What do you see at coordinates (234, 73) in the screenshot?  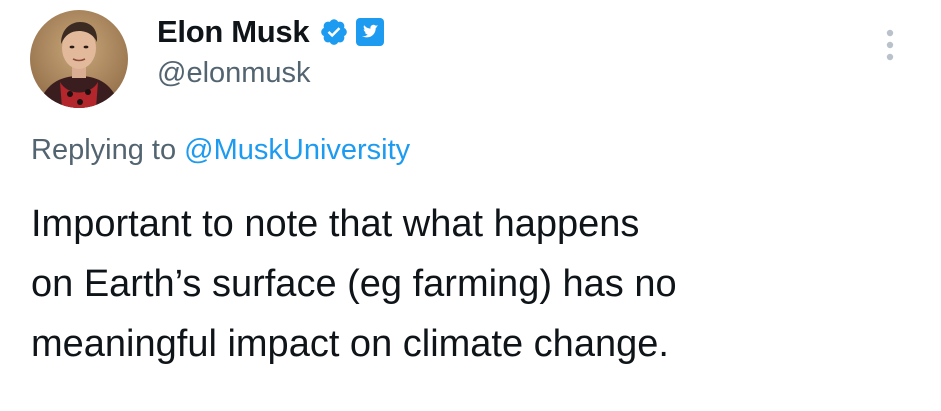 I see `author-handle: @elonmusk` at bounding box center [234, 73].